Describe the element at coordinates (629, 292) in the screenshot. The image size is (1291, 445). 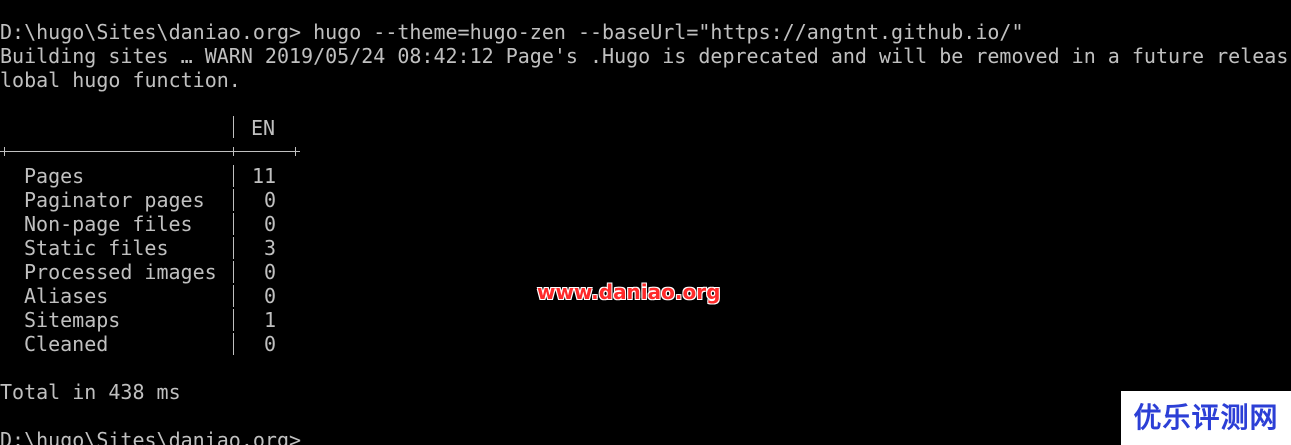
I see `watermark-url: www.daniao.org` at that location.